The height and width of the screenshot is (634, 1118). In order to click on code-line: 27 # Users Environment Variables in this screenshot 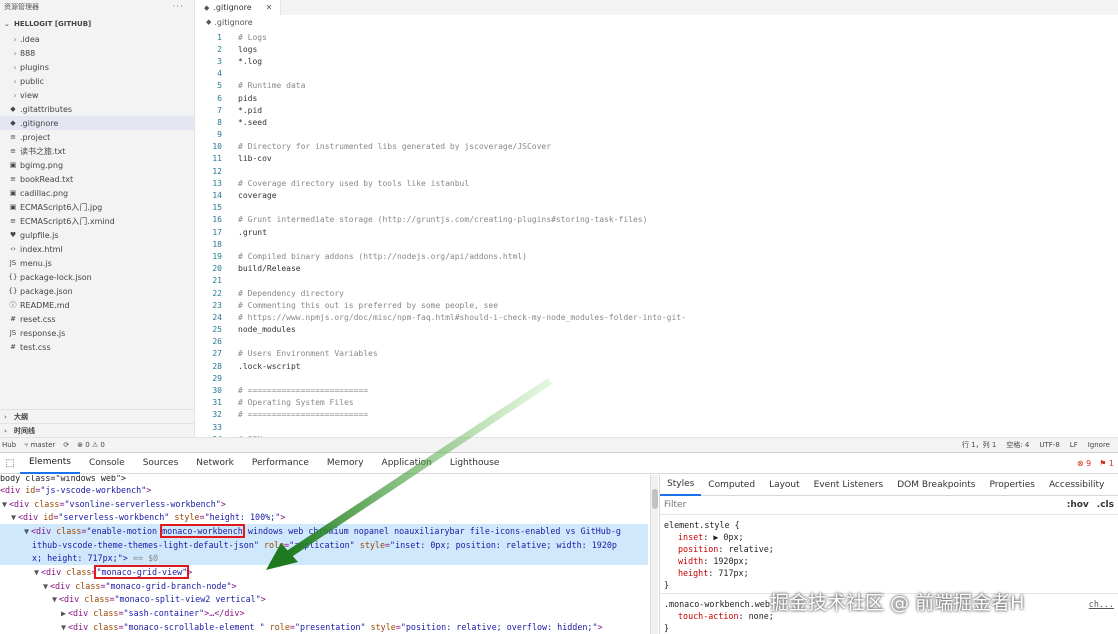, I will do `click(657, 354)`.